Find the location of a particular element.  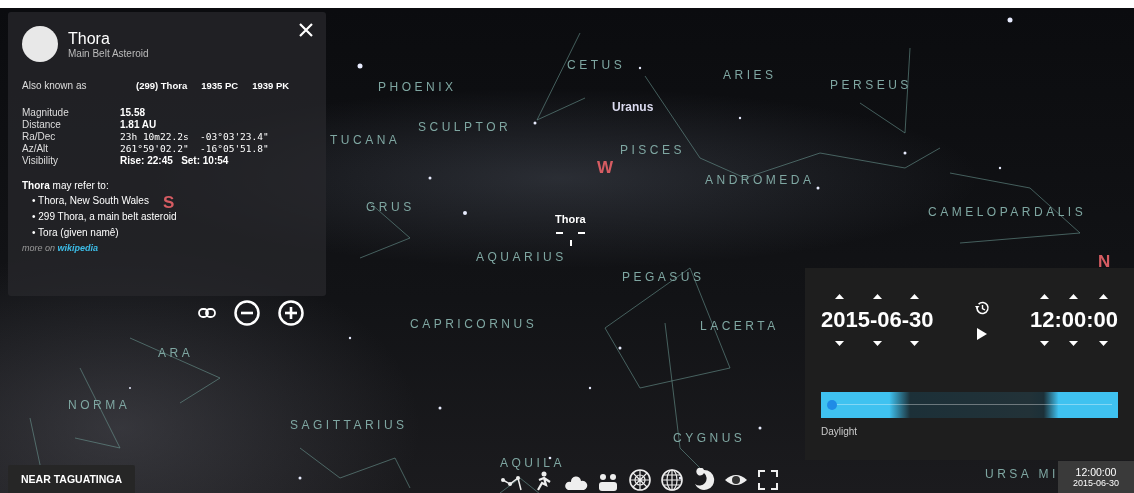

clock-time: 12:00:00 is located at coordinates (1096, 472).